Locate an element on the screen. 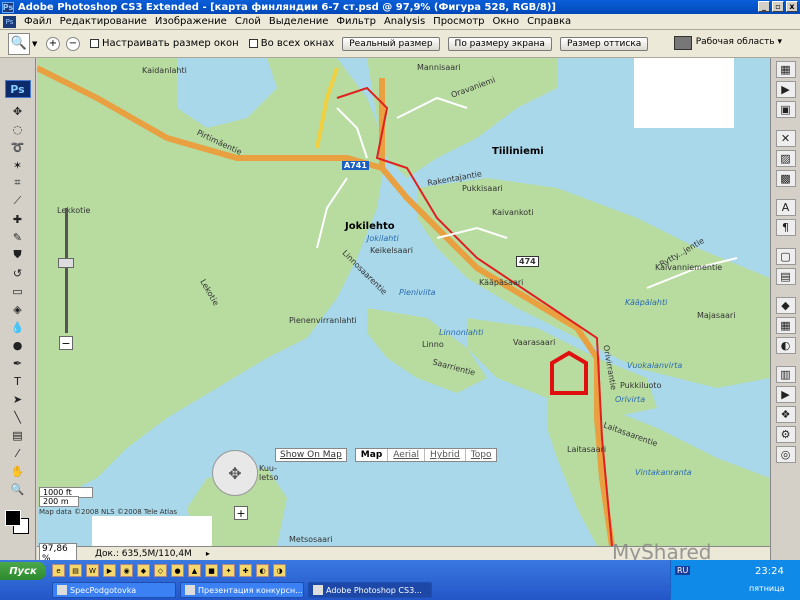  channels-panel-icon: ⚙ is located at coordinates (785, 434).